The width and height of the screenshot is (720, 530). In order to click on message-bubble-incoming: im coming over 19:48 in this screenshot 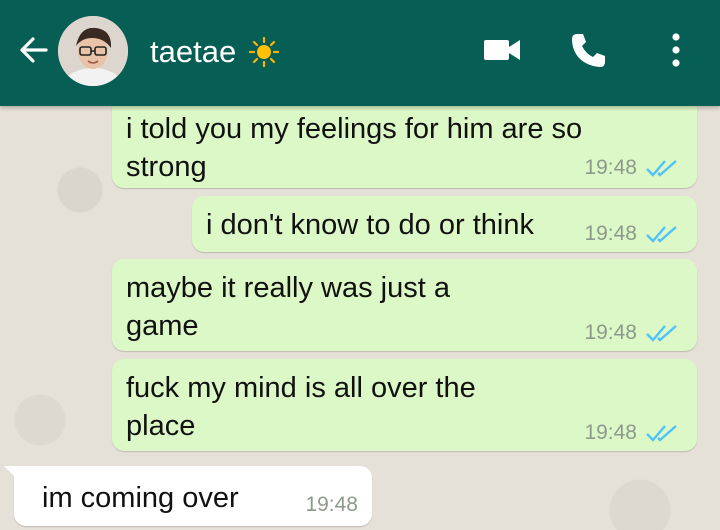, I will do `click(188, 496)`.